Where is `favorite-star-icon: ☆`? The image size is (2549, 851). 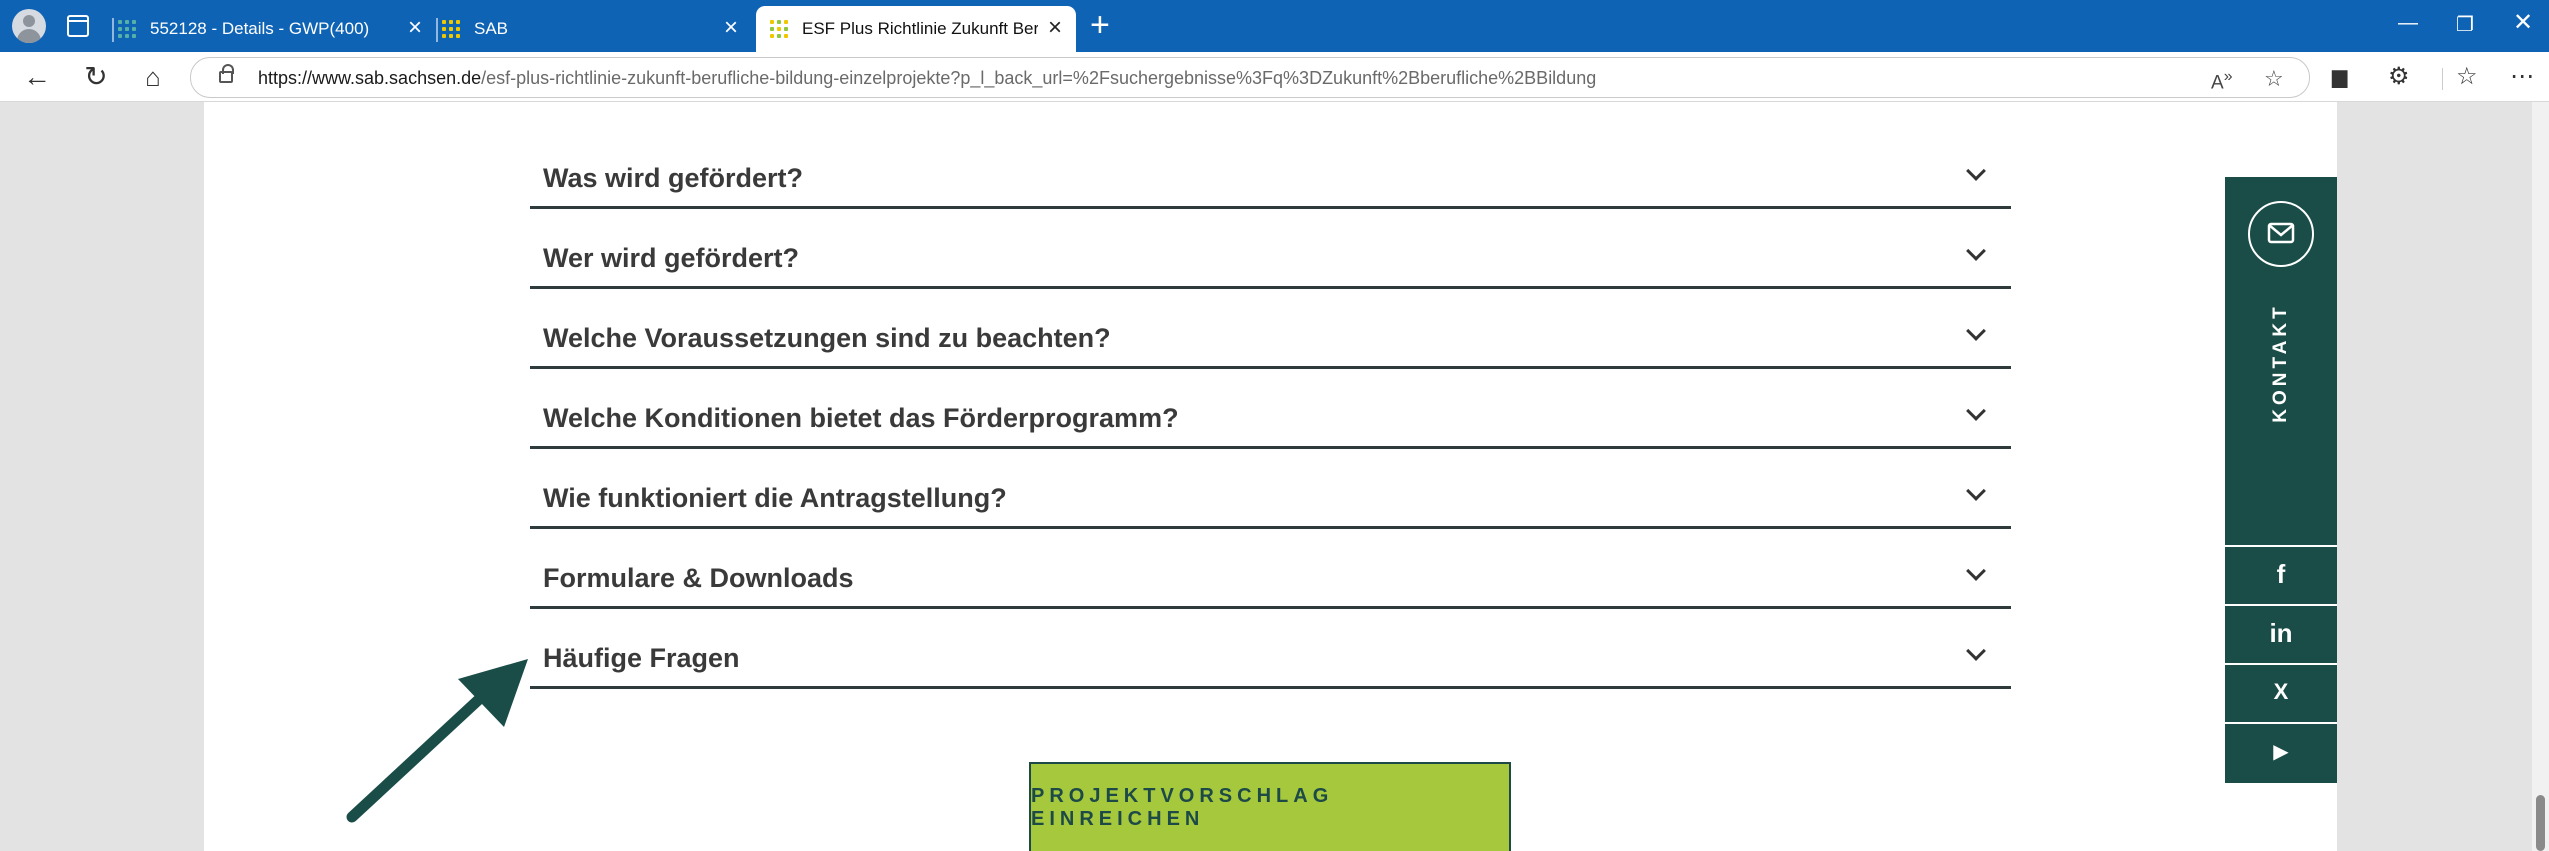
favorite-star-icon: ☆ is located at coordinates (2274, 79).